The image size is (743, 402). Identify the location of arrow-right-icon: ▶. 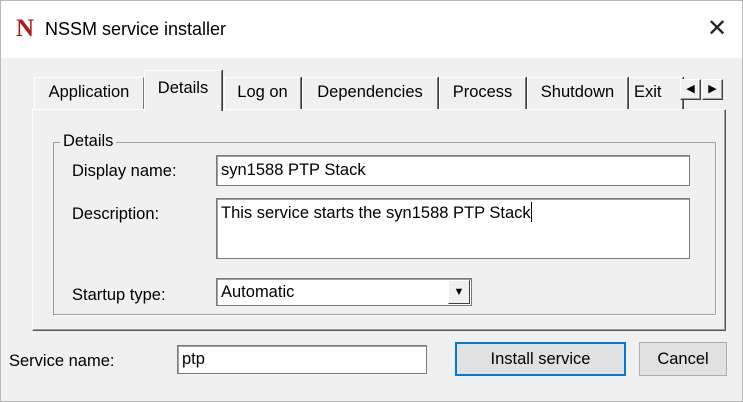
(712, 89).